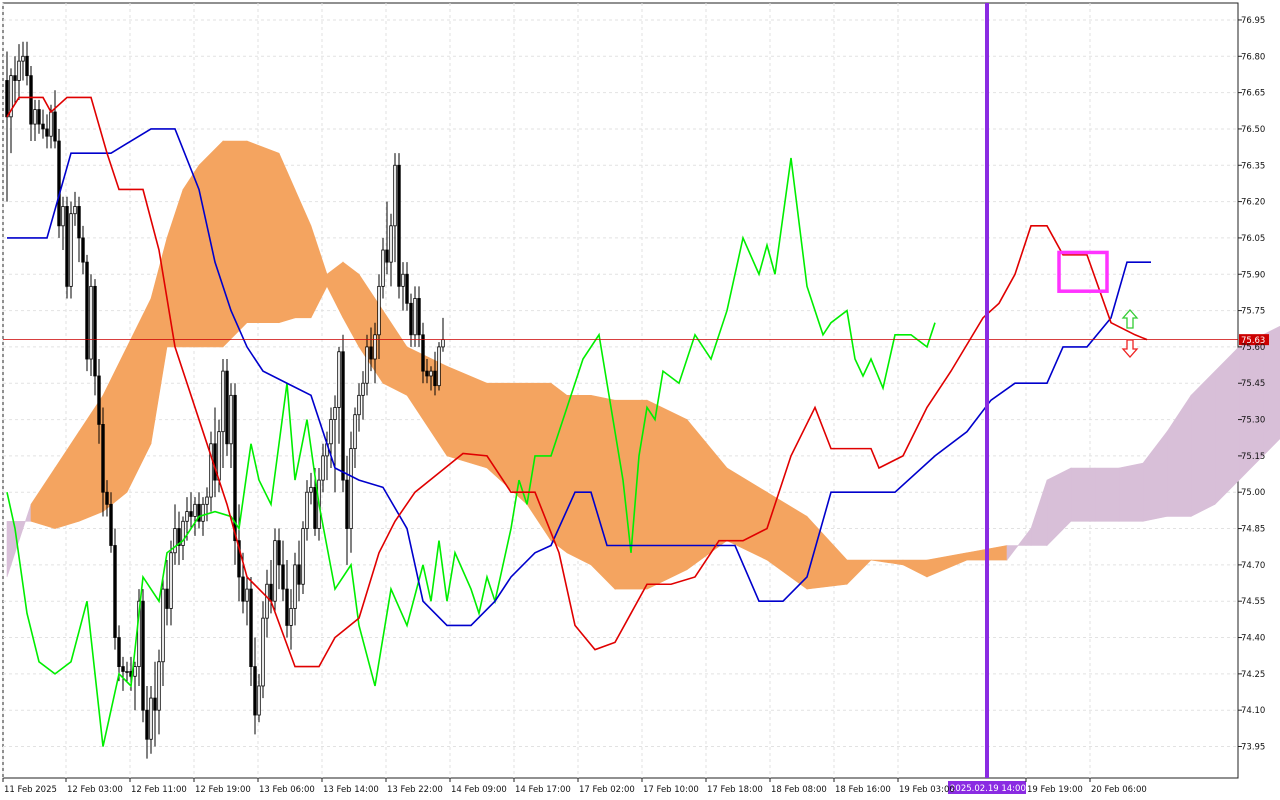 This screenshot has width=1280, height=800. What do you see at coordinates (1119, 790) in the screenshot?
I see `x-tick-label: 20 Feb 06:00` at bounding box center [1119, 790].